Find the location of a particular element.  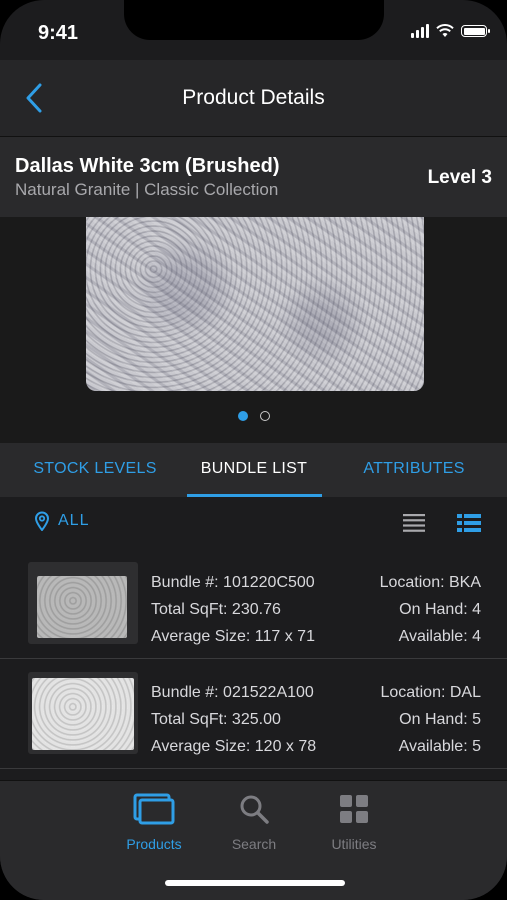

bundle-location: Location: BKA is located at coordinates (430, 582).